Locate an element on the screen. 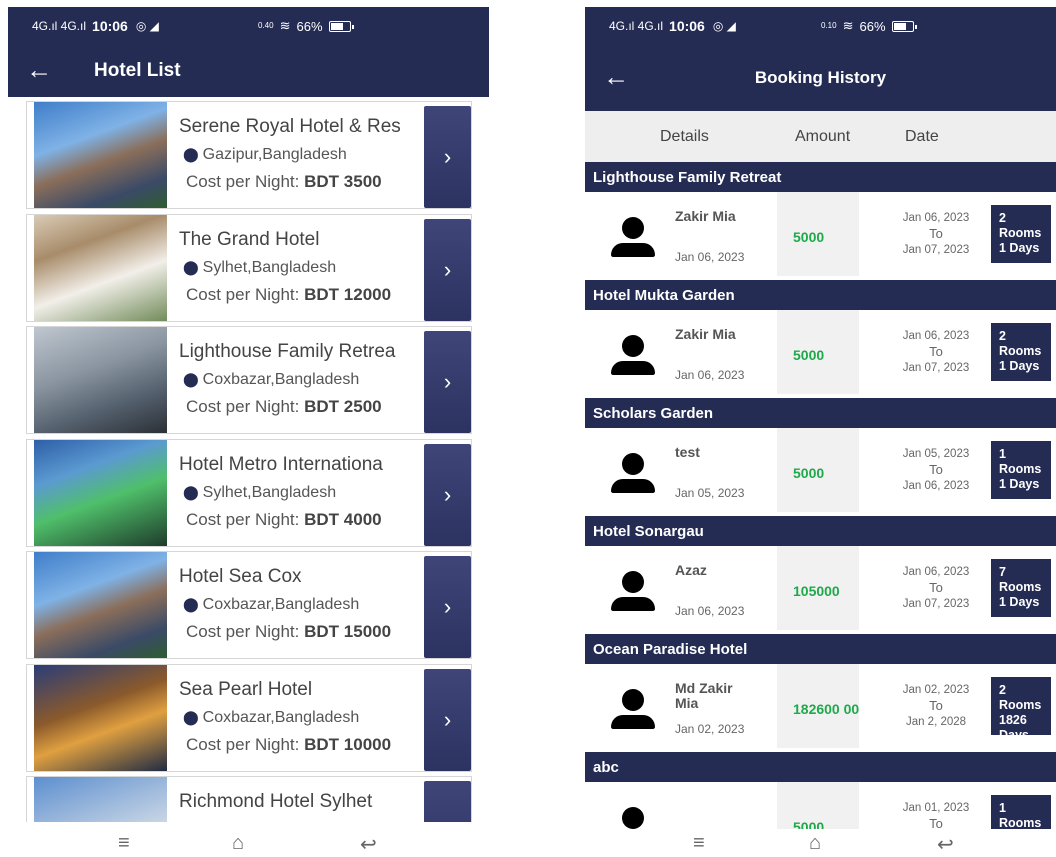 The width and height of the screenshot is (1056, 857). hotel-name: Richmond Hotel Sylhet is located at coordinates (276, 801).